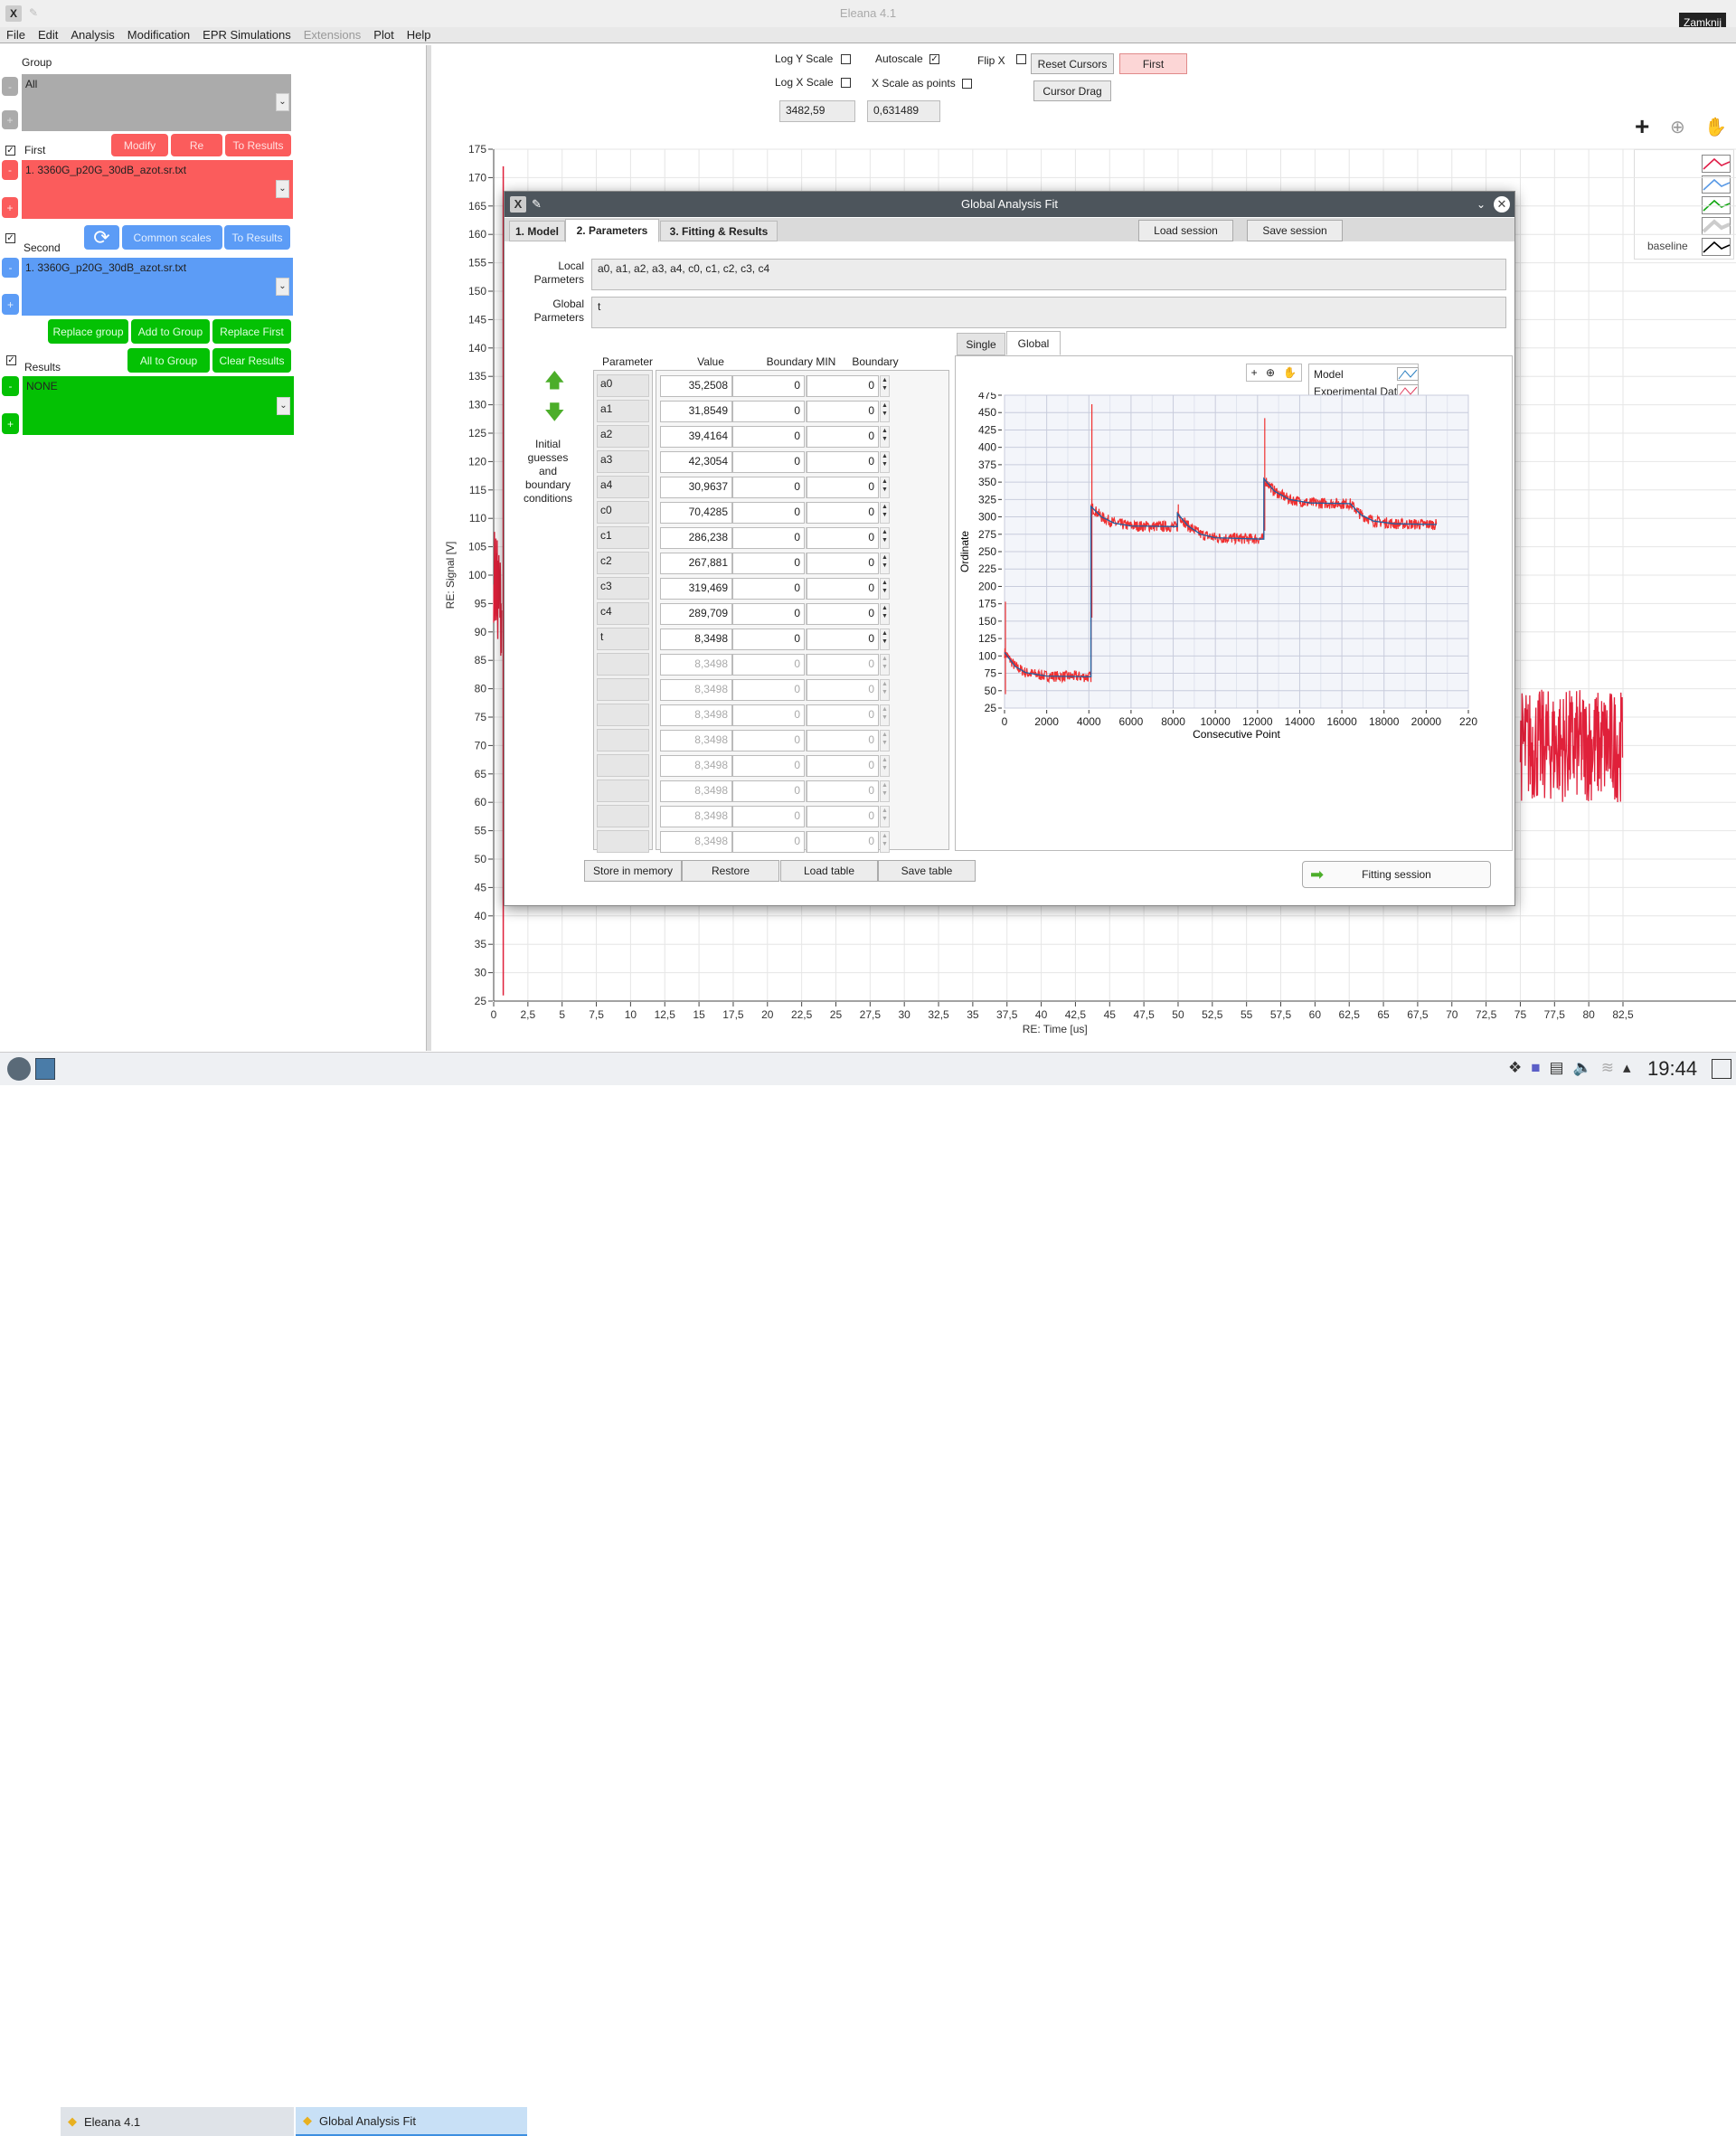 The height and width of the screenshot is (2136, 1736). I want to click on replace-first-button: Replace First, so click(252, 331).